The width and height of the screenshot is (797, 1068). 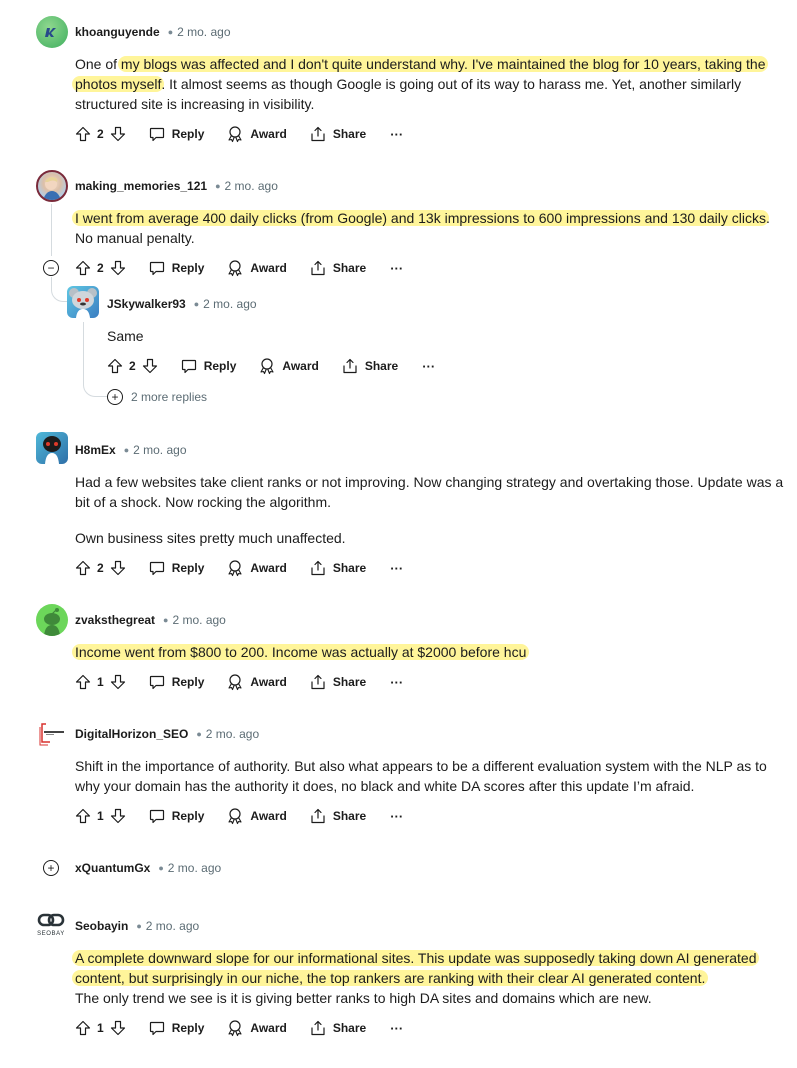 I want to click on comment-body: Same, so click(x=447, y=336).